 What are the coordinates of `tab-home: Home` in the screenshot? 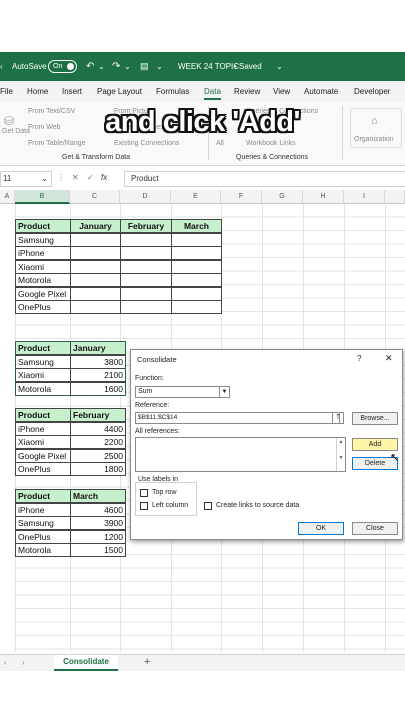 It's located at (37, 91).